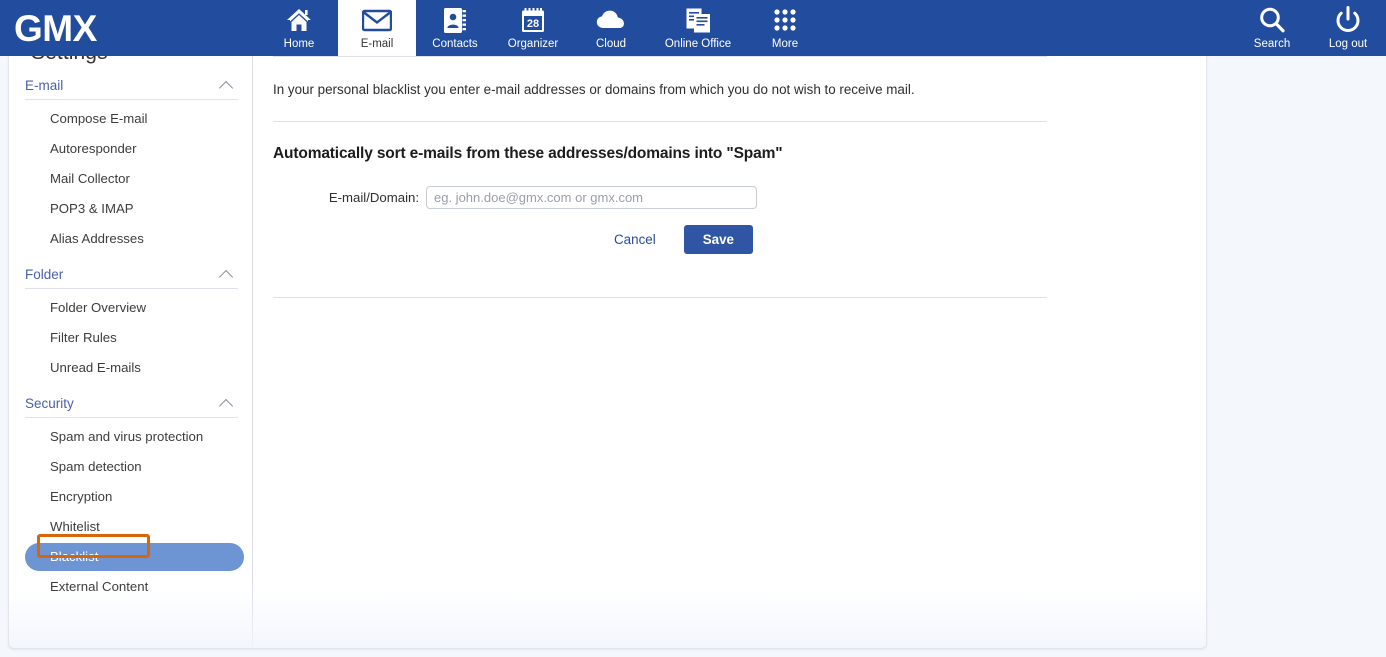  What do you see at coordinates (299, 20) in the screenshot?
I see `home-icon` at bounding box center [299, 20].